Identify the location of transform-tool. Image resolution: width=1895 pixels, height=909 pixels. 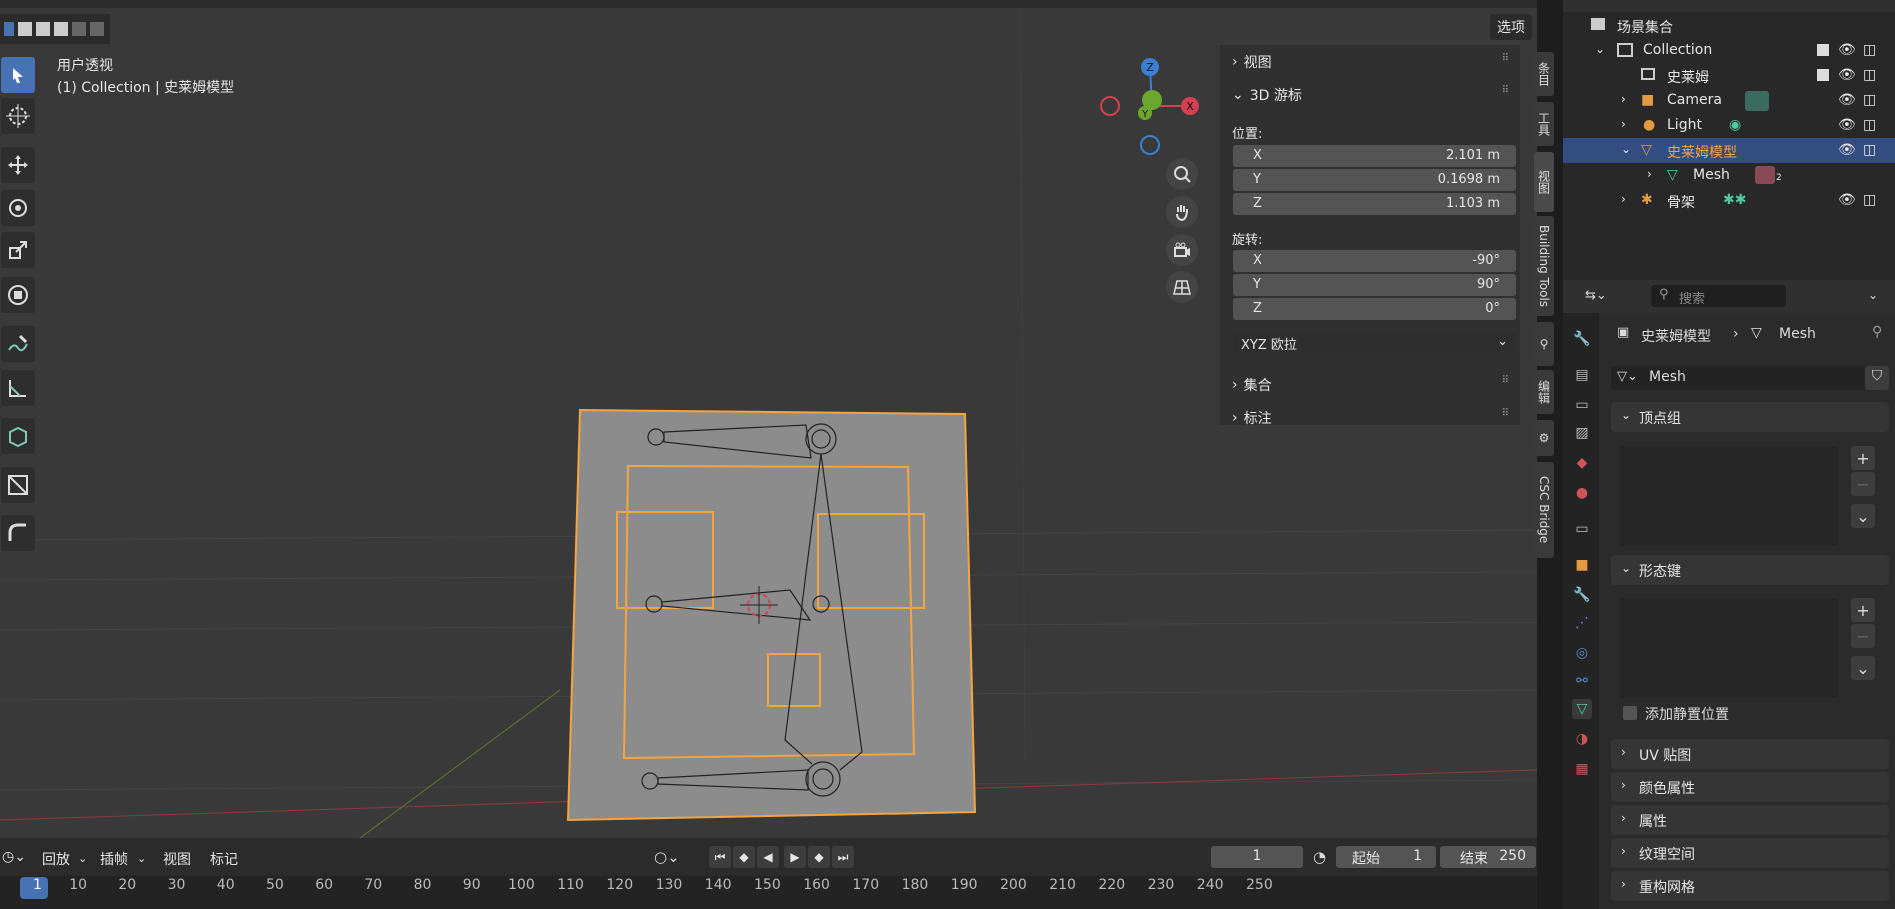
(18, 295).